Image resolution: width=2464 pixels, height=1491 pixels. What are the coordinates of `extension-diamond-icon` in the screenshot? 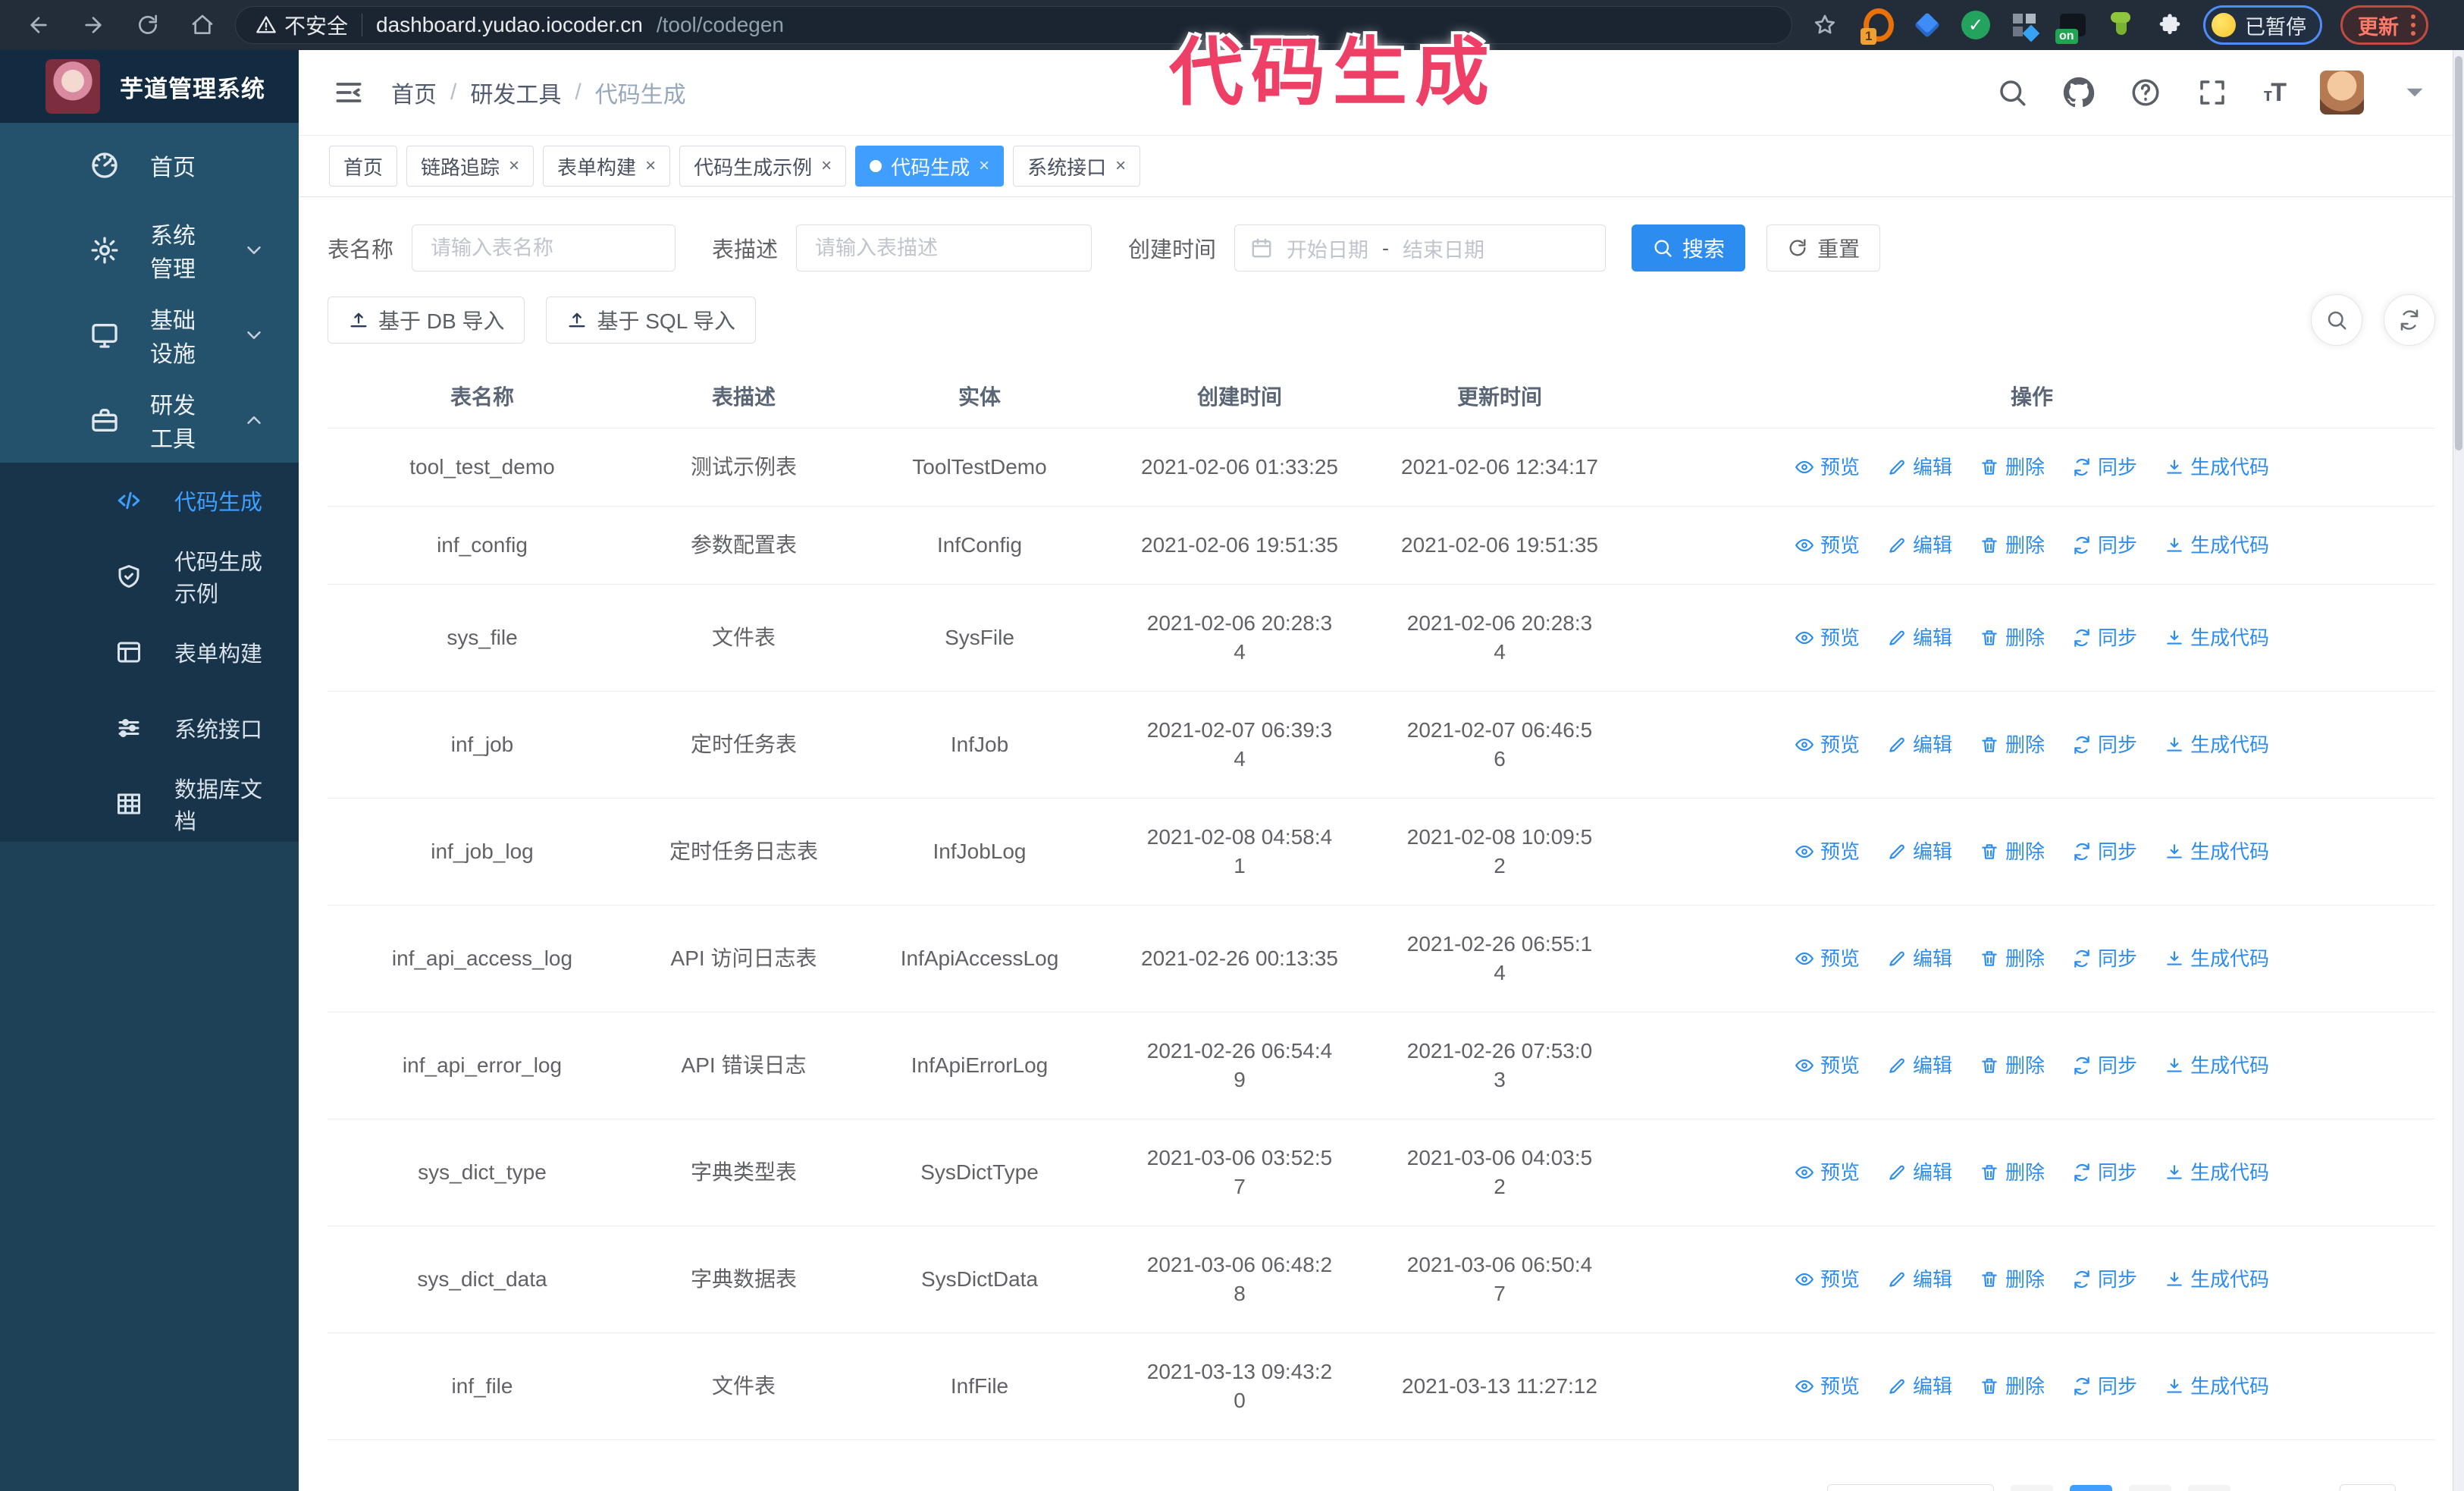 It's located at (1927, 25).